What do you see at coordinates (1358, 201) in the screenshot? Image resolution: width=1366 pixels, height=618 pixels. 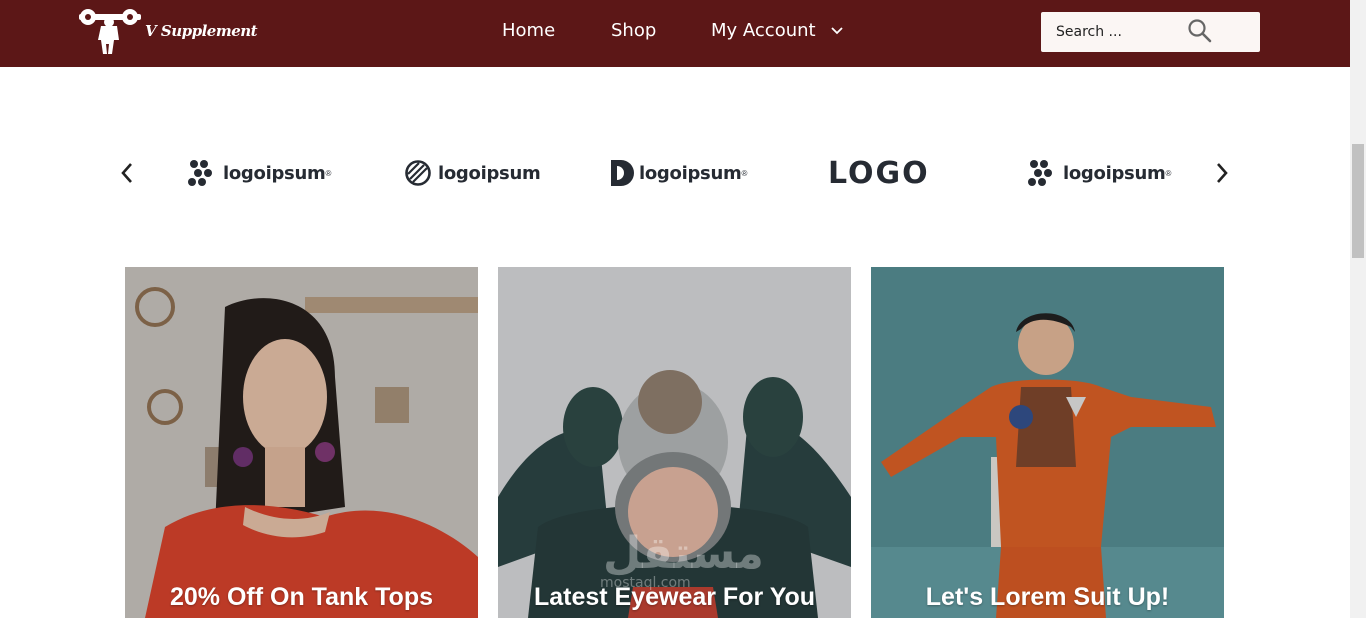 I see `scrollbar-thumb` at bounding box center [1358, 201].